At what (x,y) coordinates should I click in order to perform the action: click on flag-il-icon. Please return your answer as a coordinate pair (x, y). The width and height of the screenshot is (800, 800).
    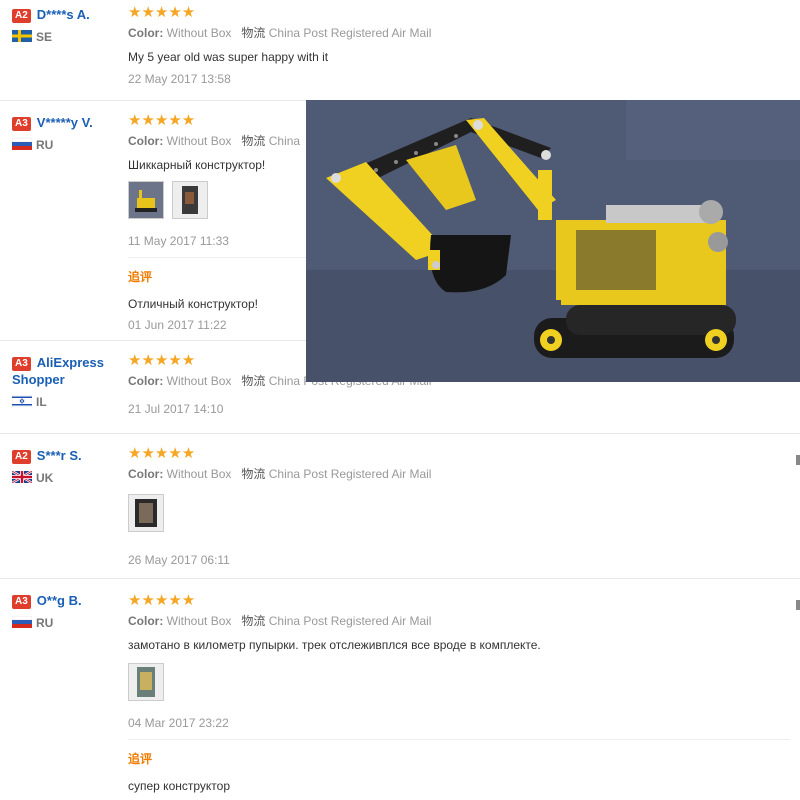
    Looking at the image, I should click on (22, 401).